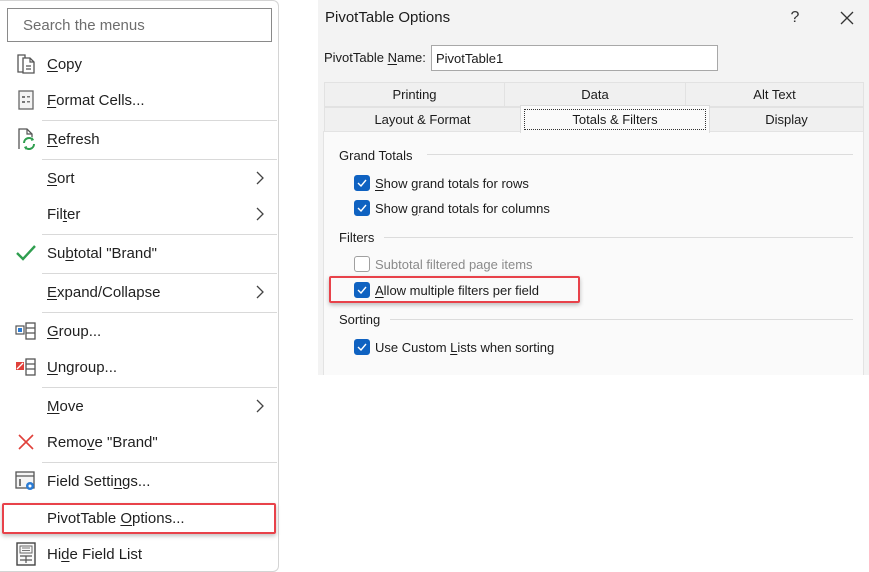 Image resolution: width=869 pixels, height=572 pixels. Describe the element at coordinates (139, 64) in the screenshot. I see `menu-item-copy: Copy` at that location.